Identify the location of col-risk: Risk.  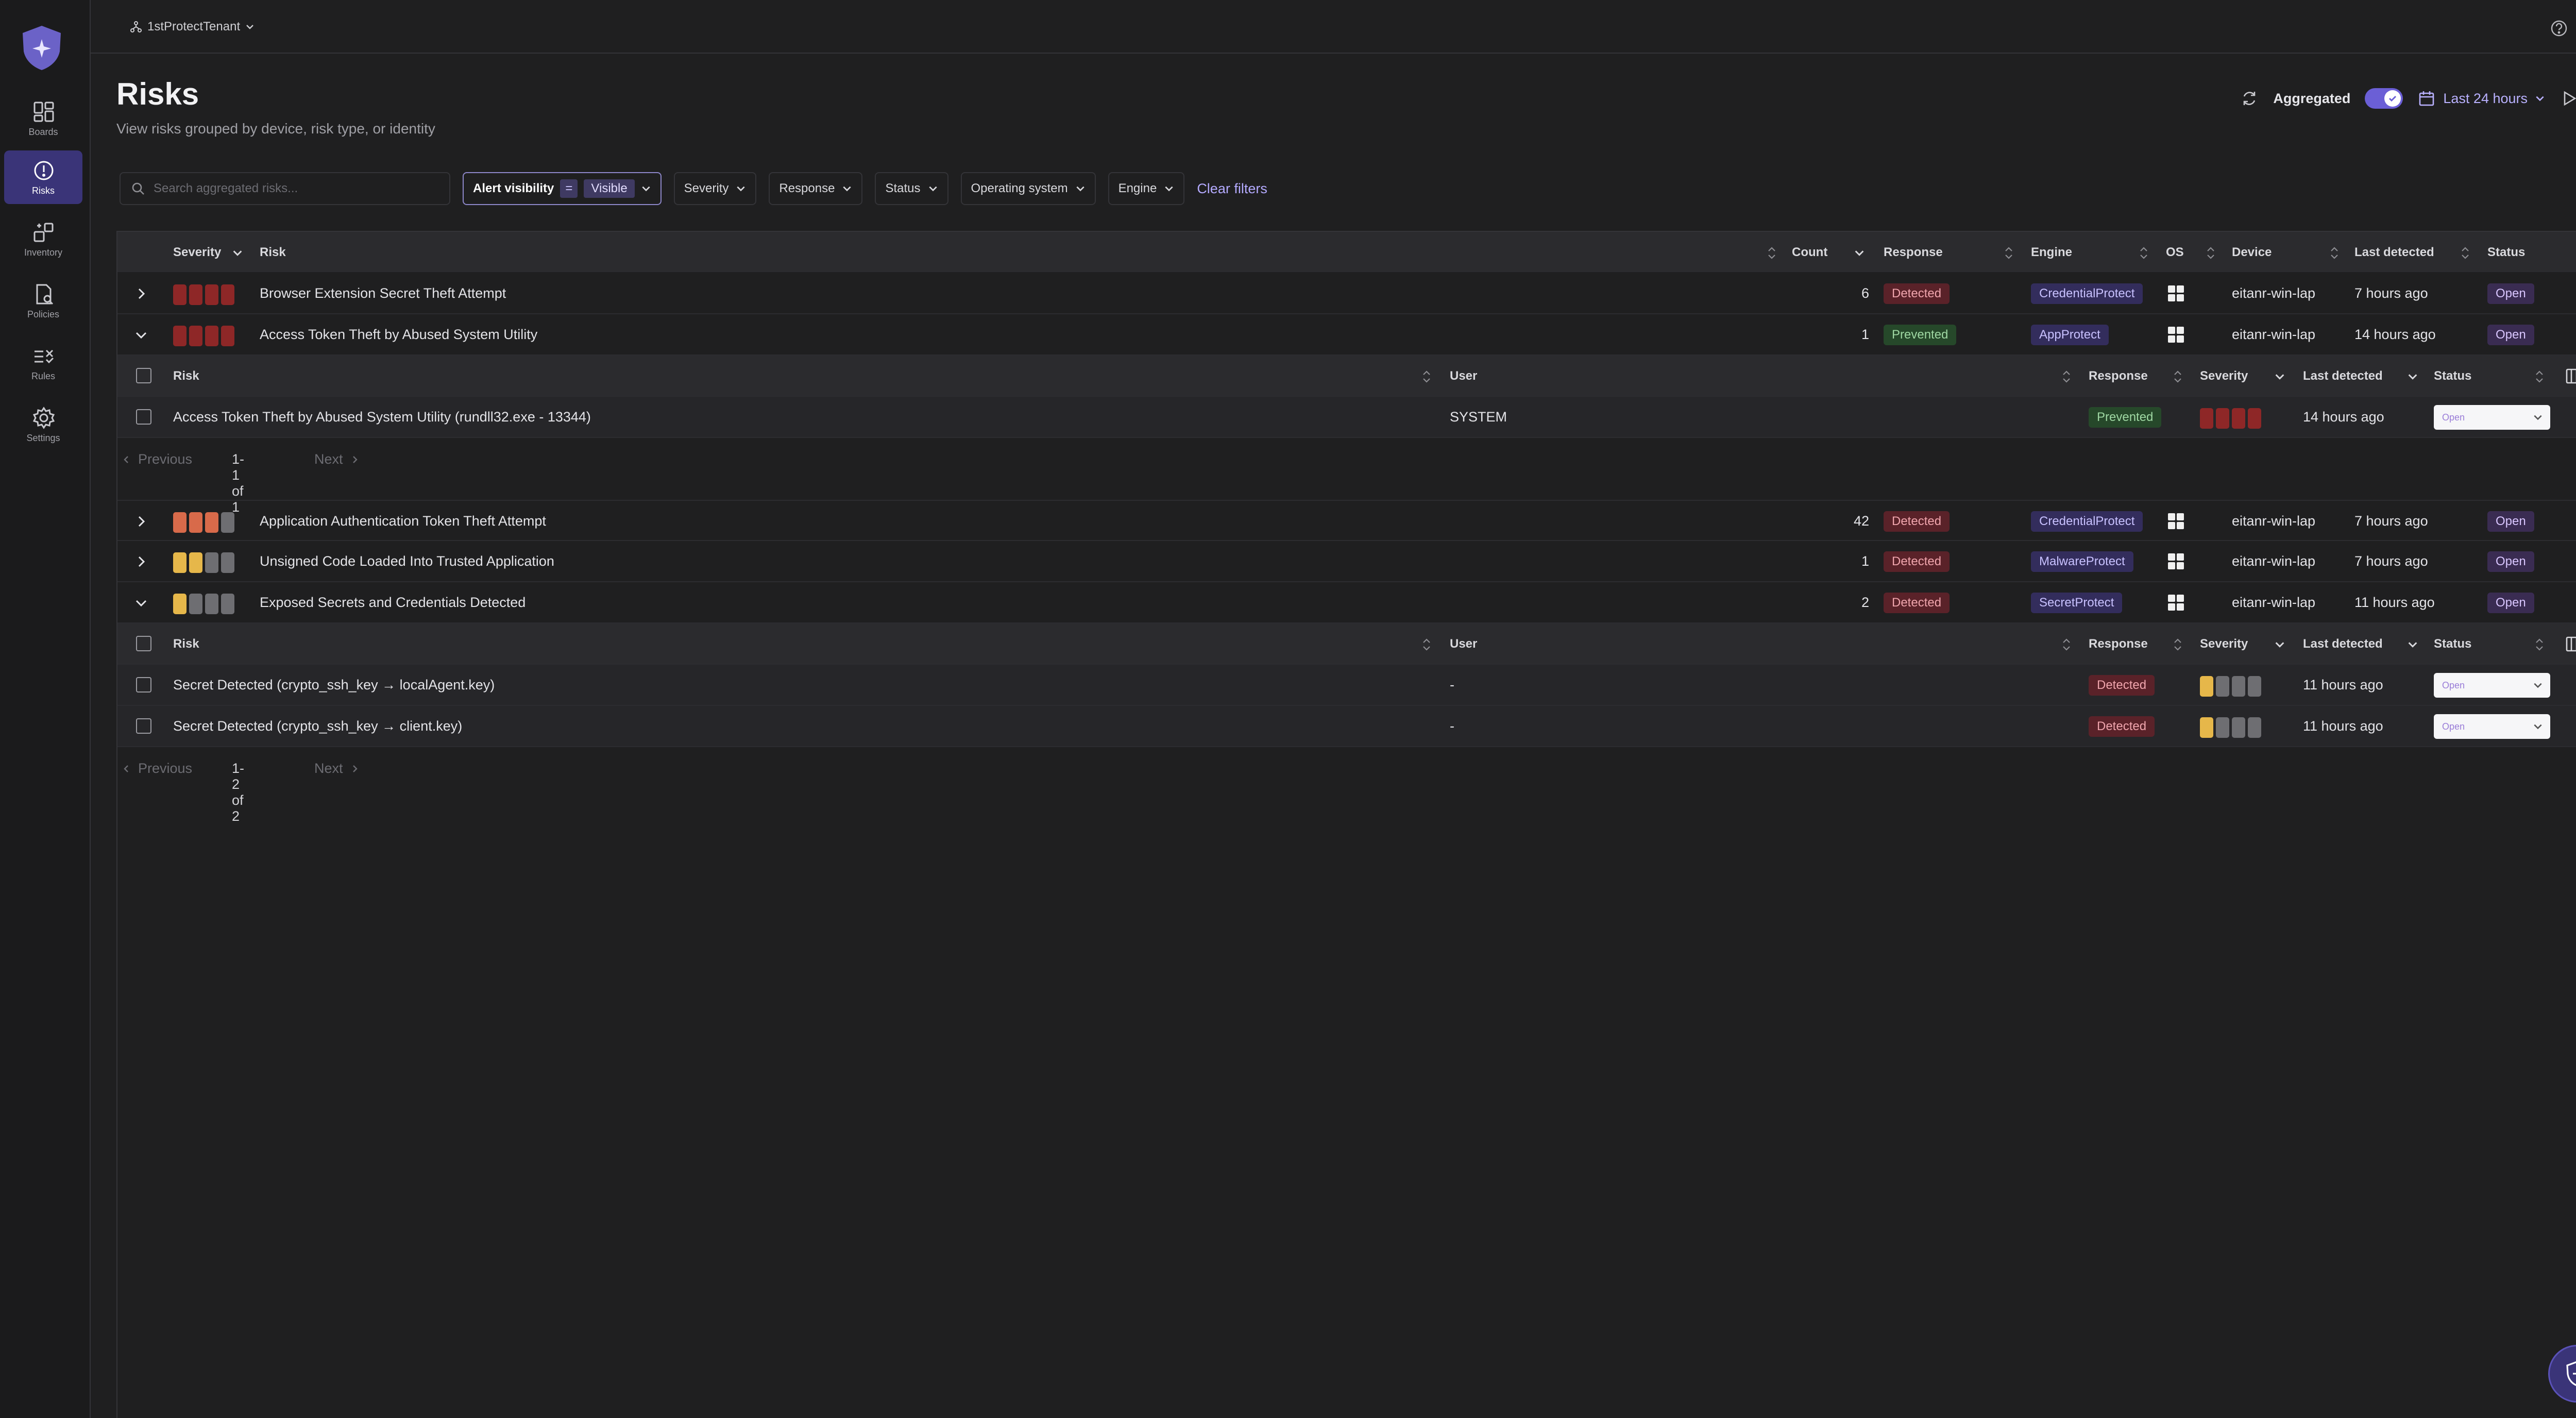
(273, 252).